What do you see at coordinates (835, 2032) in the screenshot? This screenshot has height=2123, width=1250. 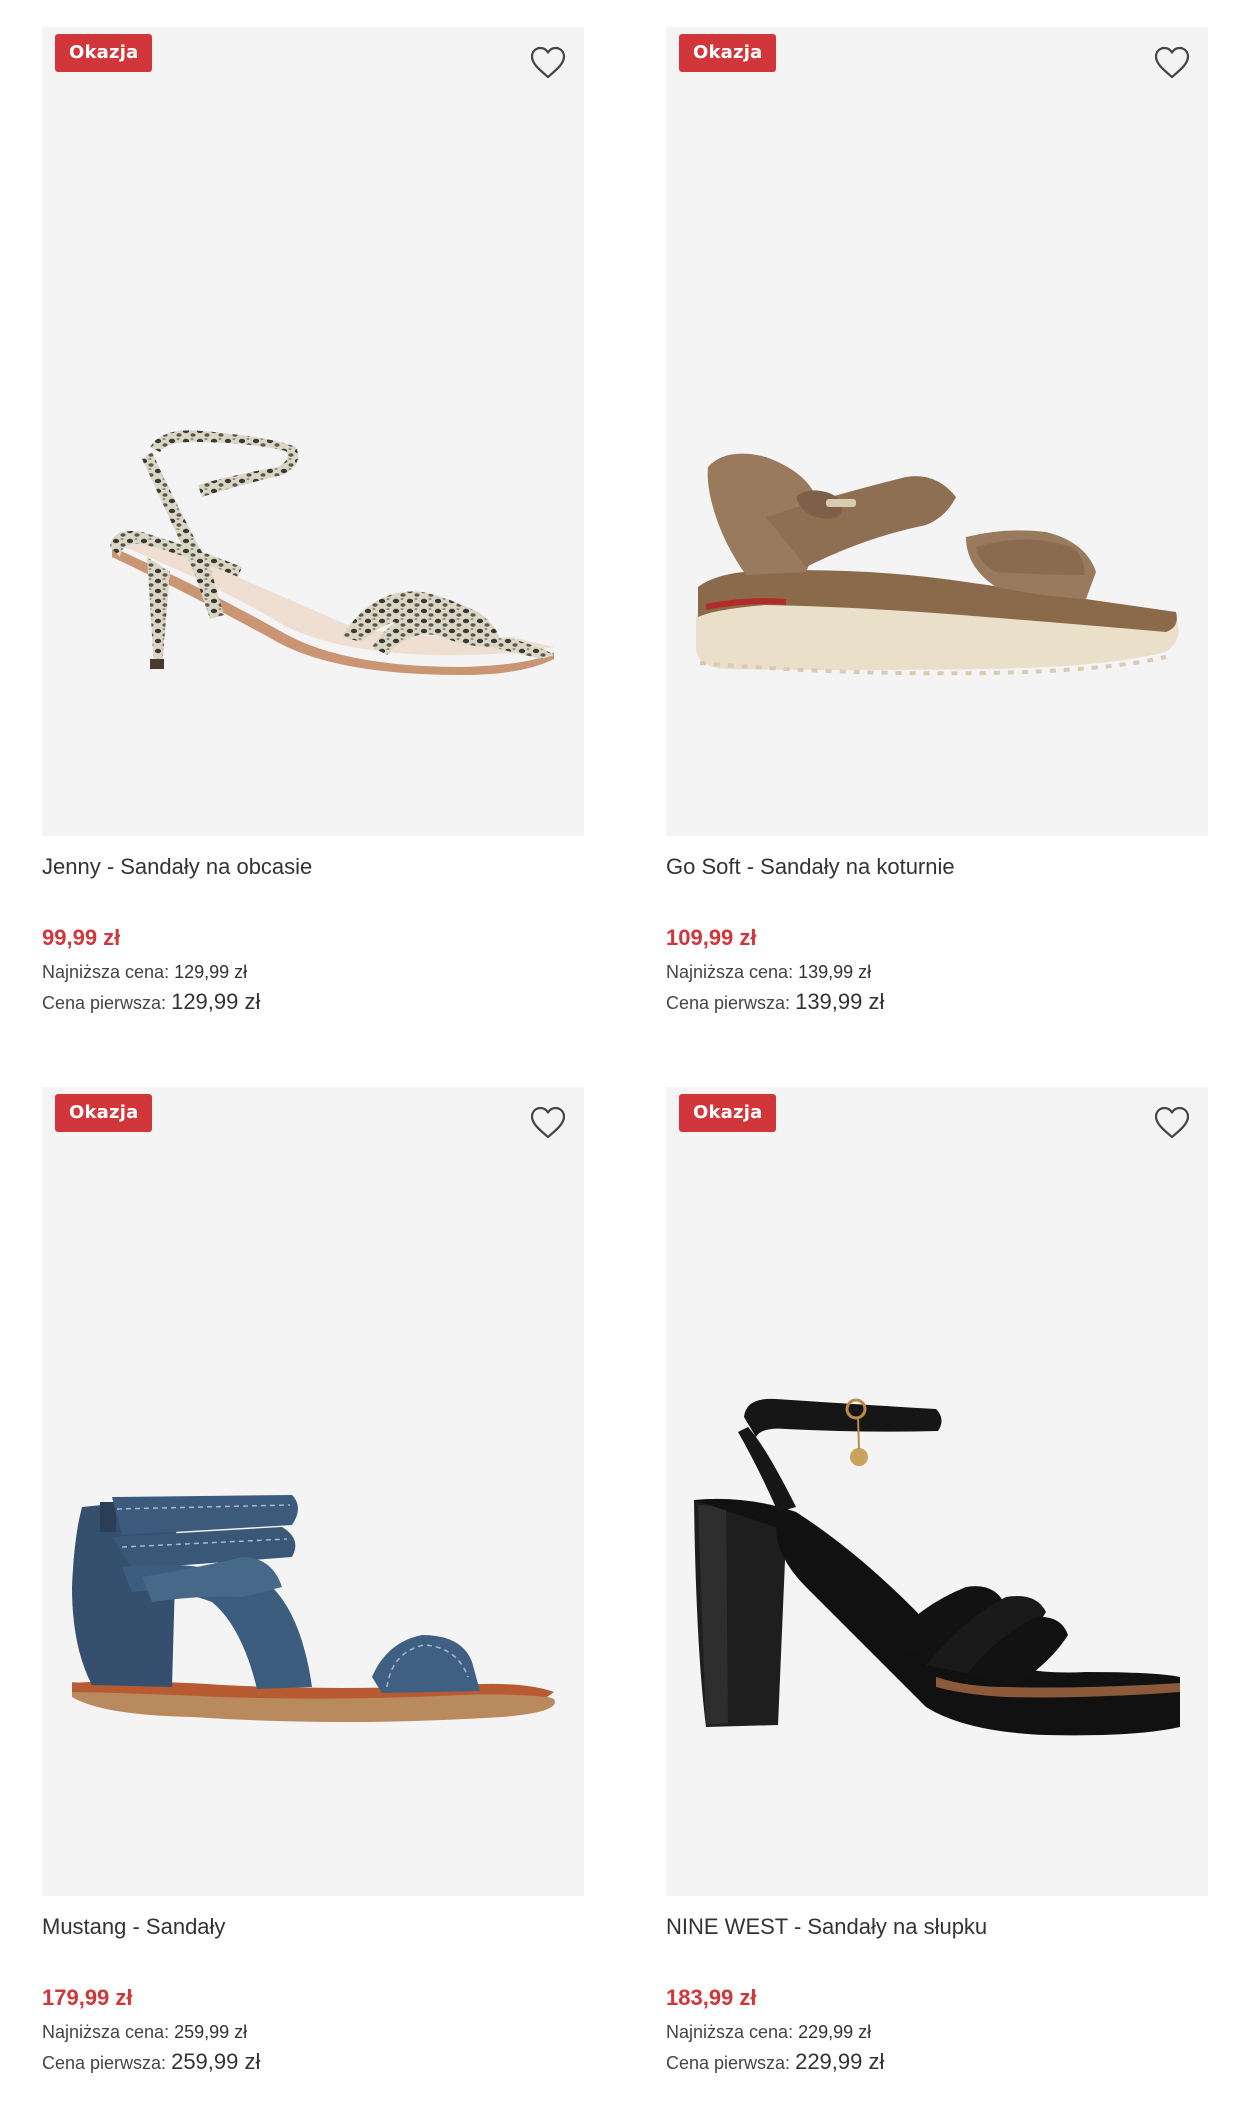 I see `lowest-price-value: 229,99 zł` at bounding box center [835, 2032].